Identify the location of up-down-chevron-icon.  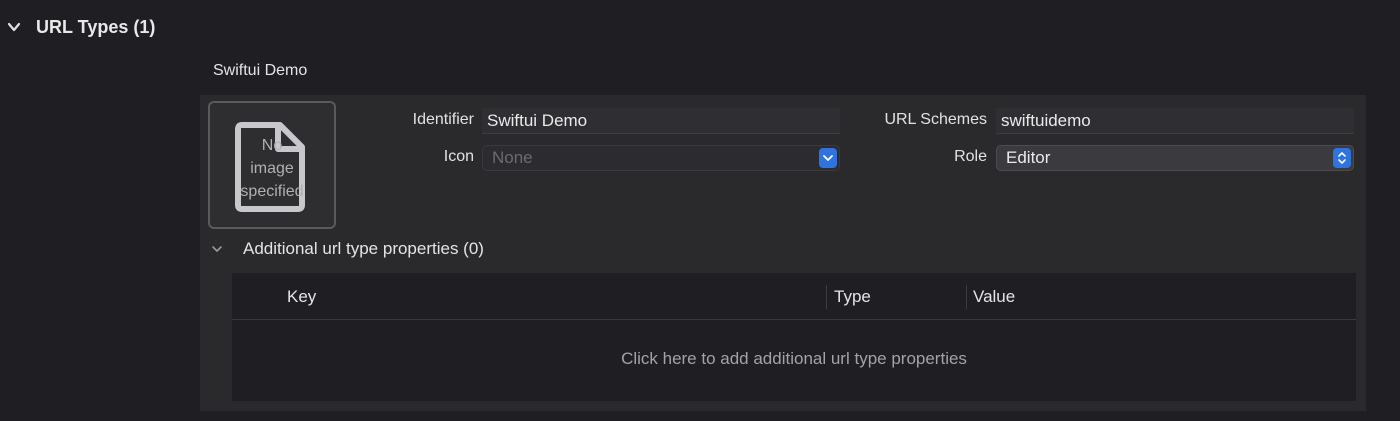
(1342, 158).